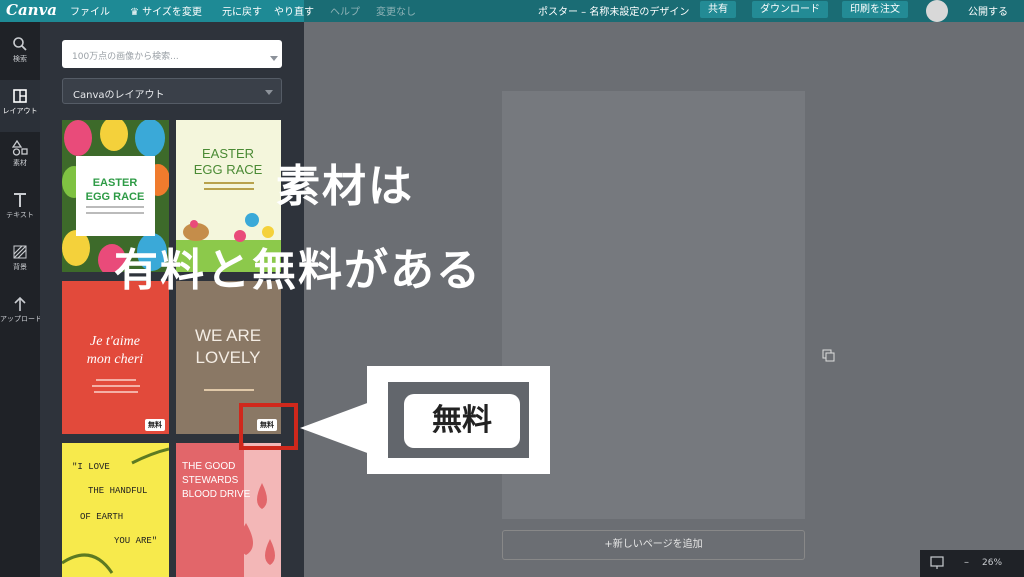 The height and width of the screenshot is (577, 1024). Describe the element at coordinates (988, 10) in the screenshot. I see `publish-button: 公開する` at that location.